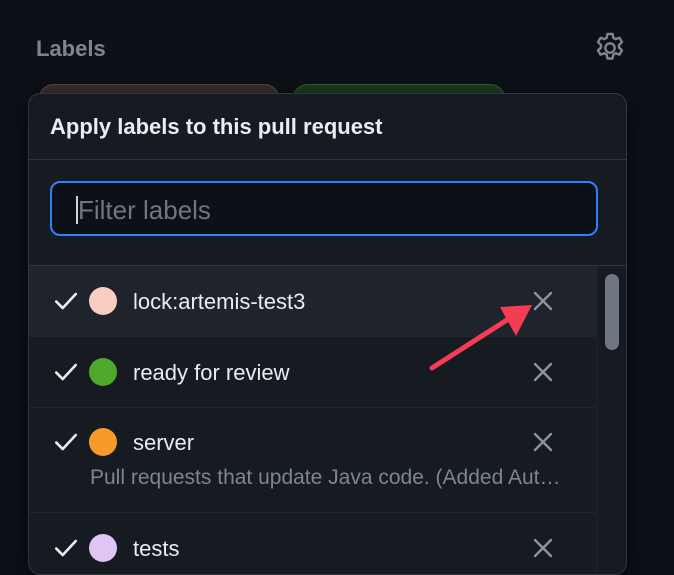 The height and width of the screenshot is (575, 674). Describe the element at coordinates (312, 301) in the screenshot. I see `label-option-lock-artemis-test3: lock:artemis-test3` at that location.